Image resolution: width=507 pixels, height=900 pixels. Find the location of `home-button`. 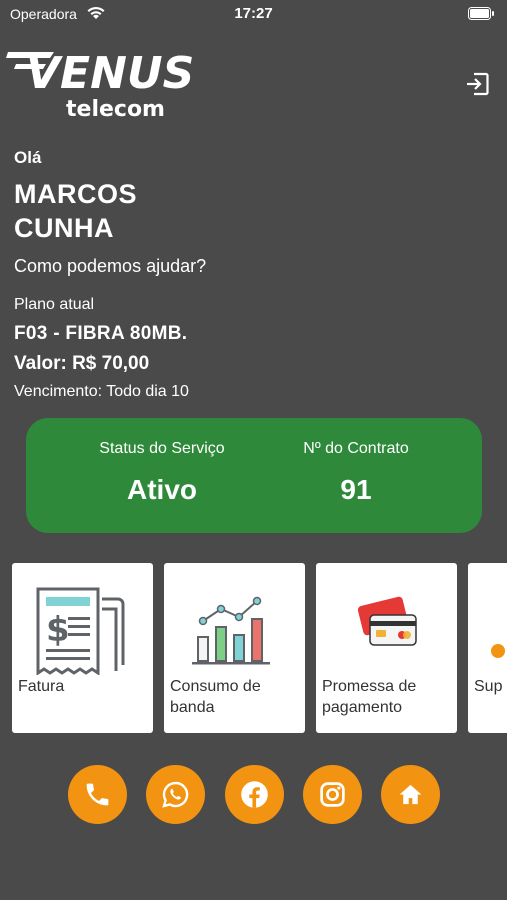

home-button is located at coordinates (410, 794).